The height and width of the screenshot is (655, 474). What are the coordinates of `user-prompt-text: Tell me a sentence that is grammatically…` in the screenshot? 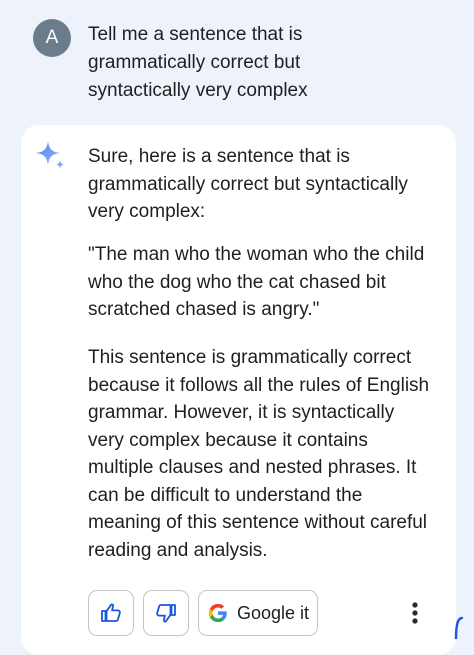 It's located at (198, 62).